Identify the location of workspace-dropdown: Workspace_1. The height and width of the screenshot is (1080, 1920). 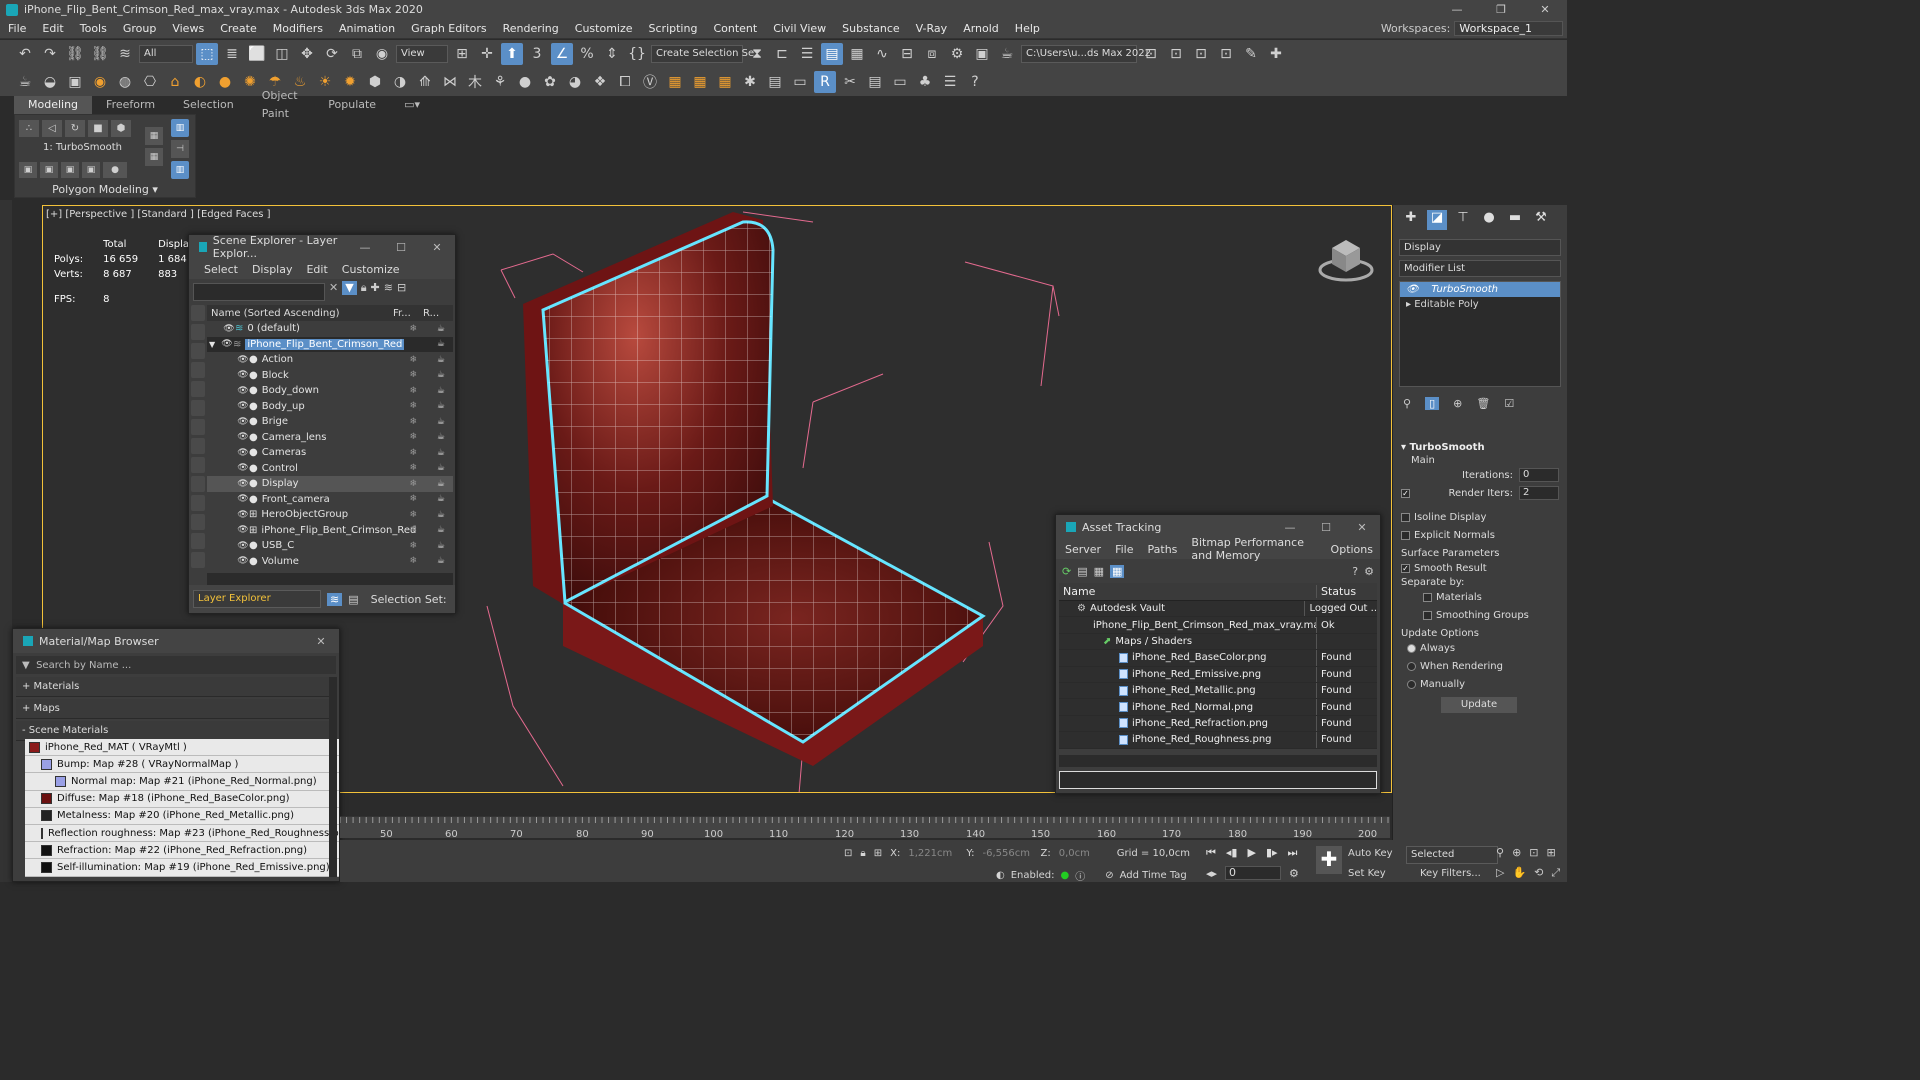
(1508, 28).